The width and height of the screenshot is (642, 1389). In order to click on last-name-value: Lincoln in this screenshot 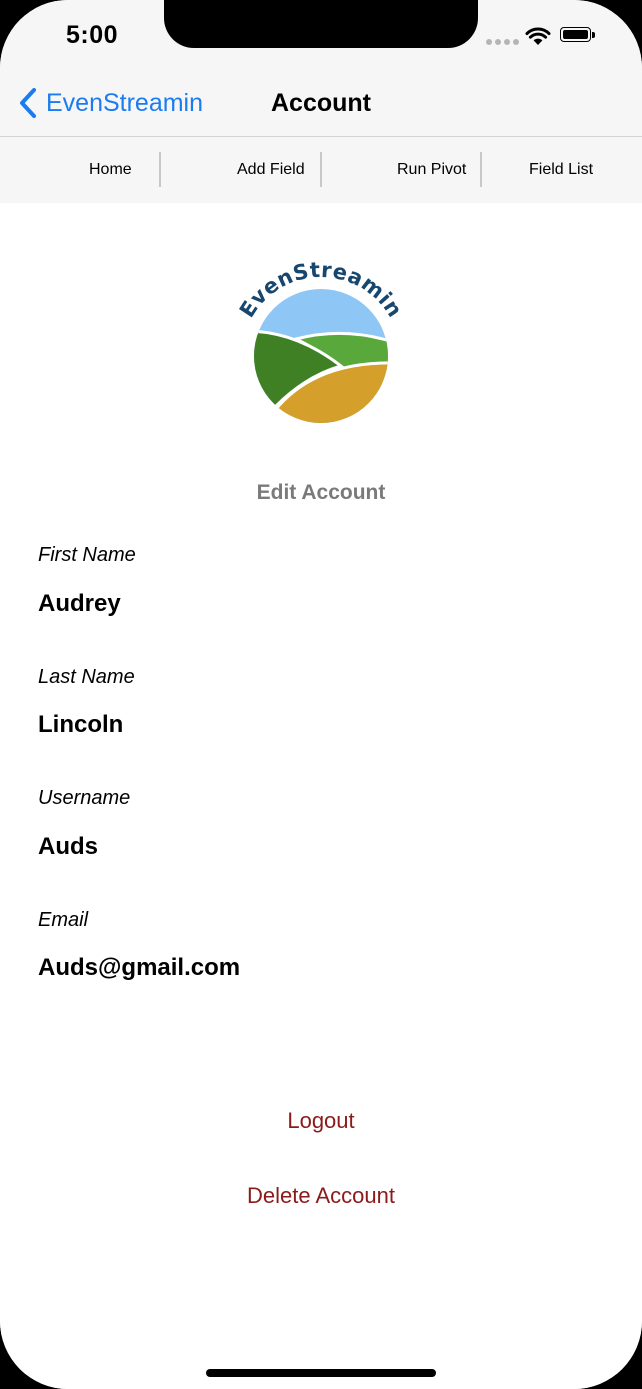, I will do `click(80, 725)`.